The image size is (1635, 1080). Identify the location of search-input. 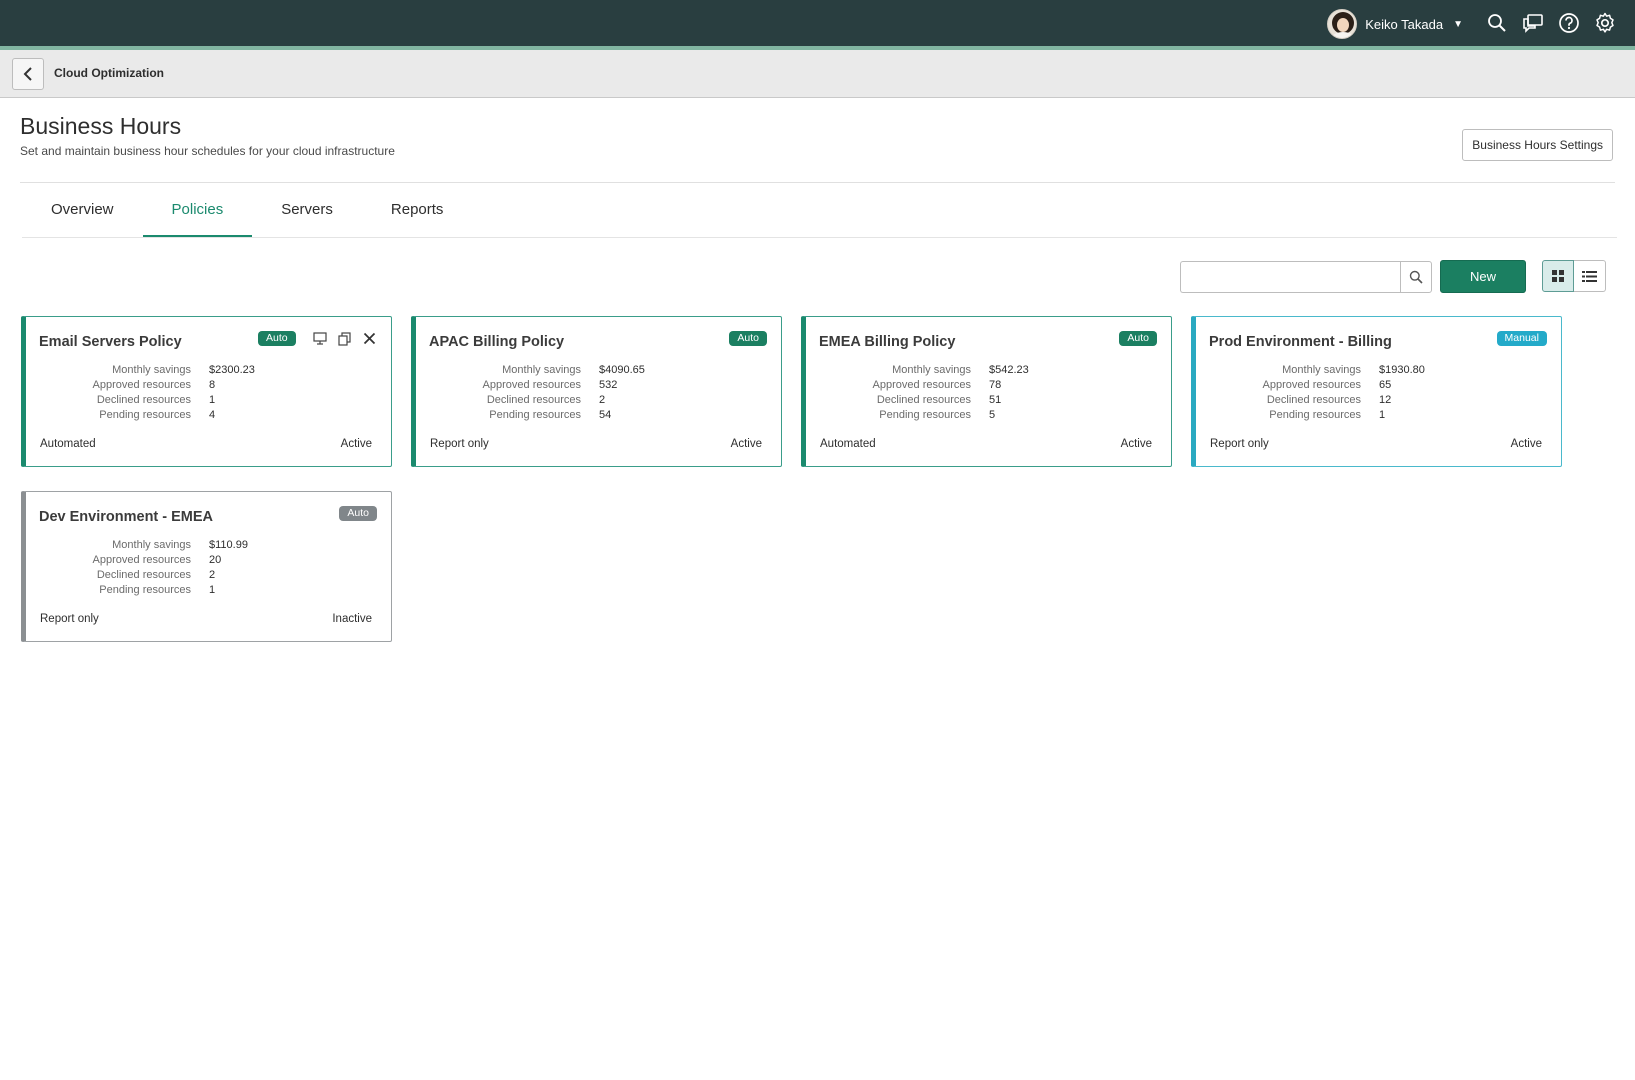
(1290, 277).